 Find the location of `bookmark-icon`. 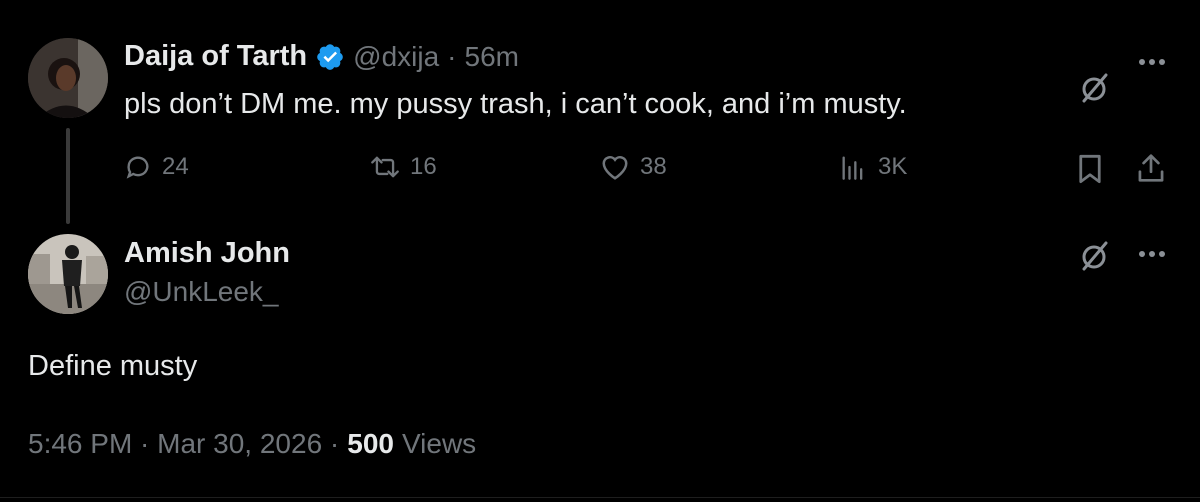

bookmark-icon is located at coordinates (1090, 169).